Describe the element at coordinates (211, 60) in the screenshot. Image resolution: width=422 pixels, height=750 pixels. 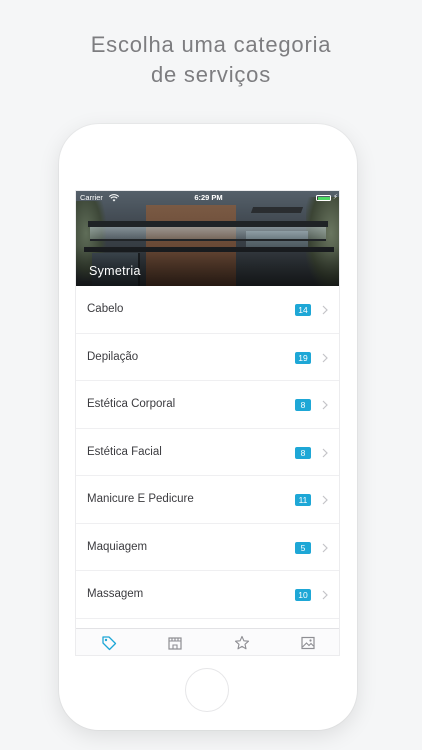
I see `headline: Escolha uma categoria de serviços` at that location.